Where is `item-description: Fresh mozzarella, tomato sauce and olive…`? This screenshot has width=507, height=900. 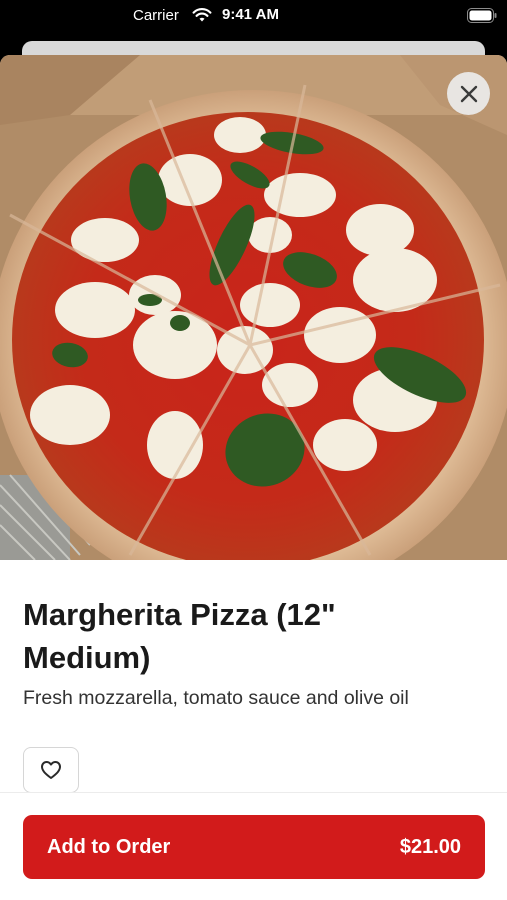 item-description: Fresh mozzarella, tomato sauce and olive… is located at coordinates (216, 698).